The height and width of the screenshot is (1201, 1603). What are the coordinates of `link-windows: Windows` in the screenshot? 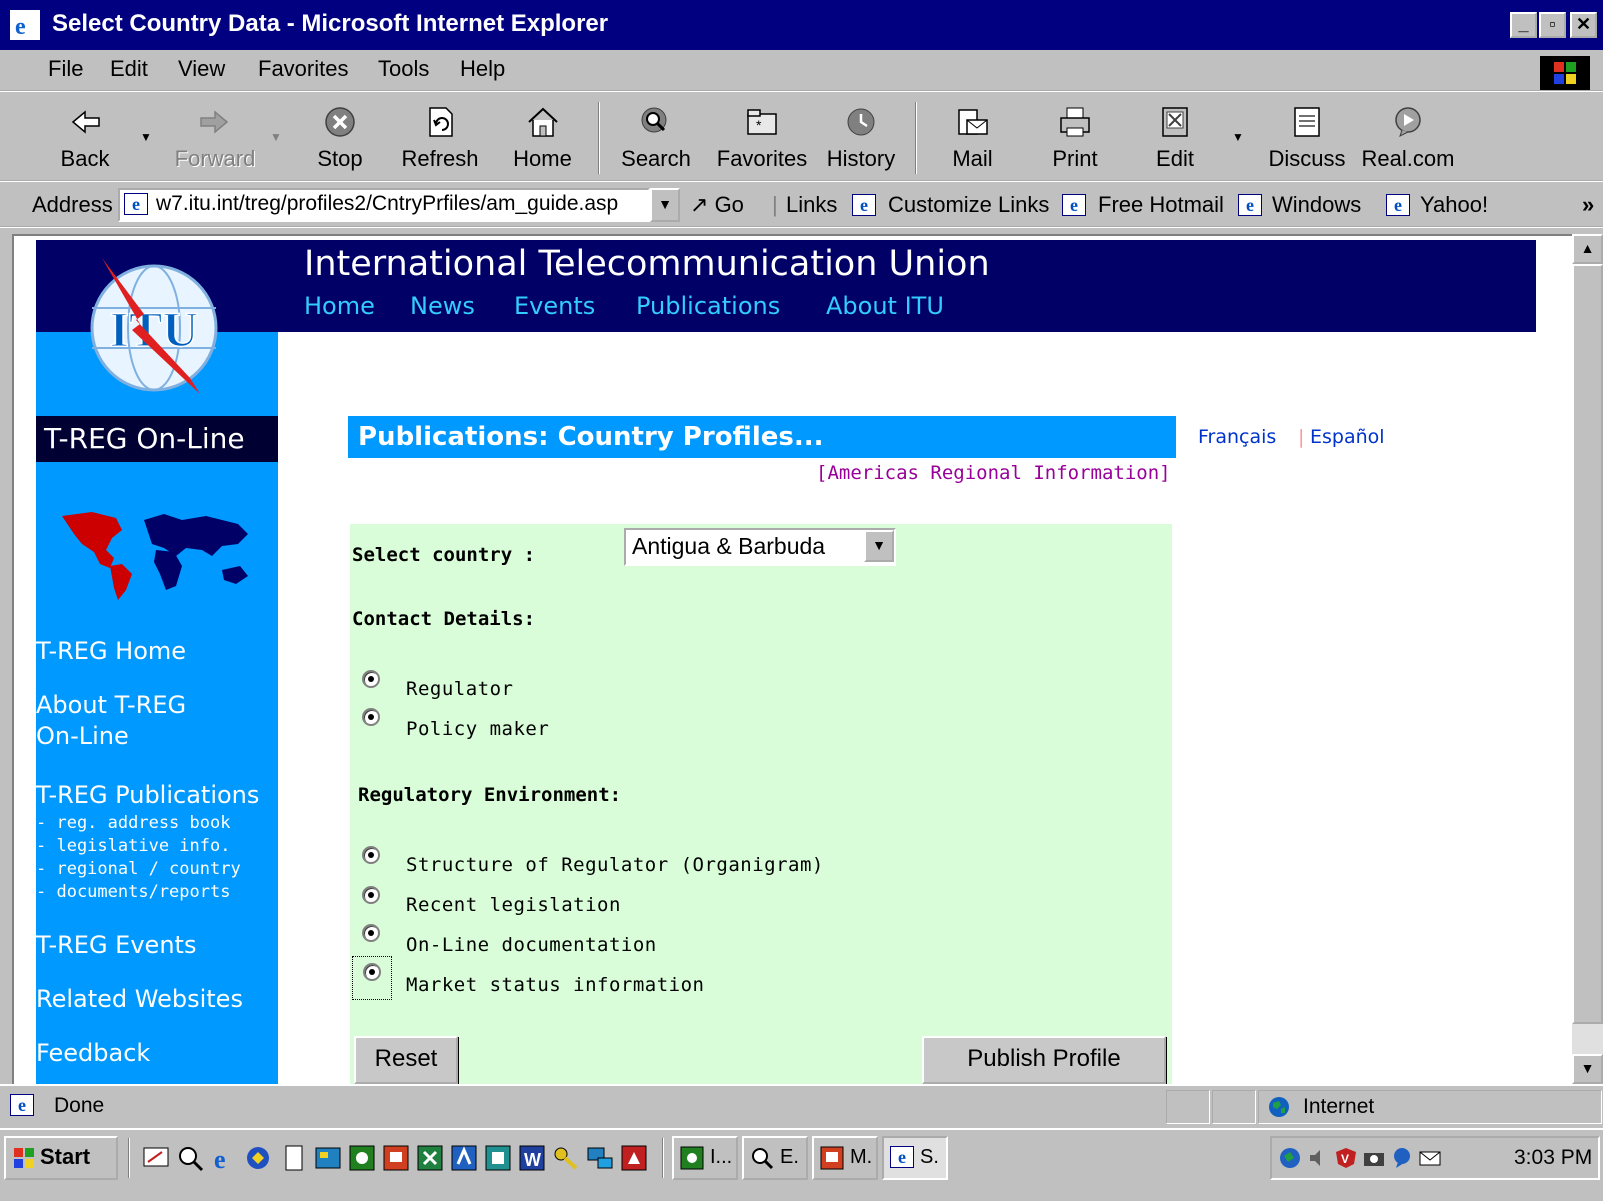 It's located at (1316, 205).